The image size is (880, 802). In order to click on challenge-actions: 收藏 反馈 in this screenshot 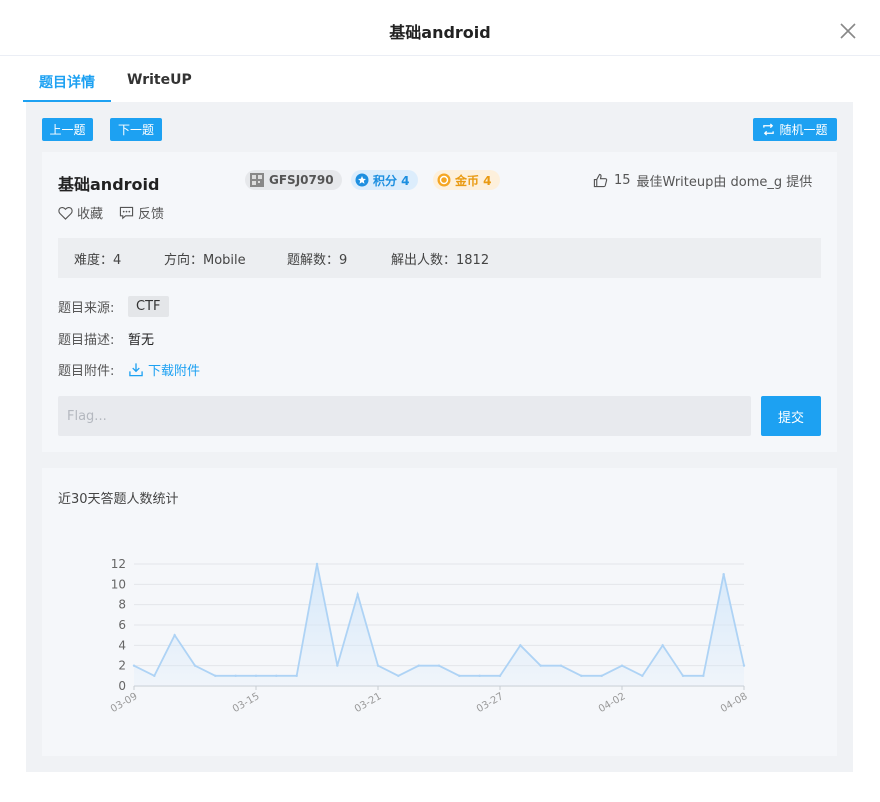, I will do `click(111, 212)`.